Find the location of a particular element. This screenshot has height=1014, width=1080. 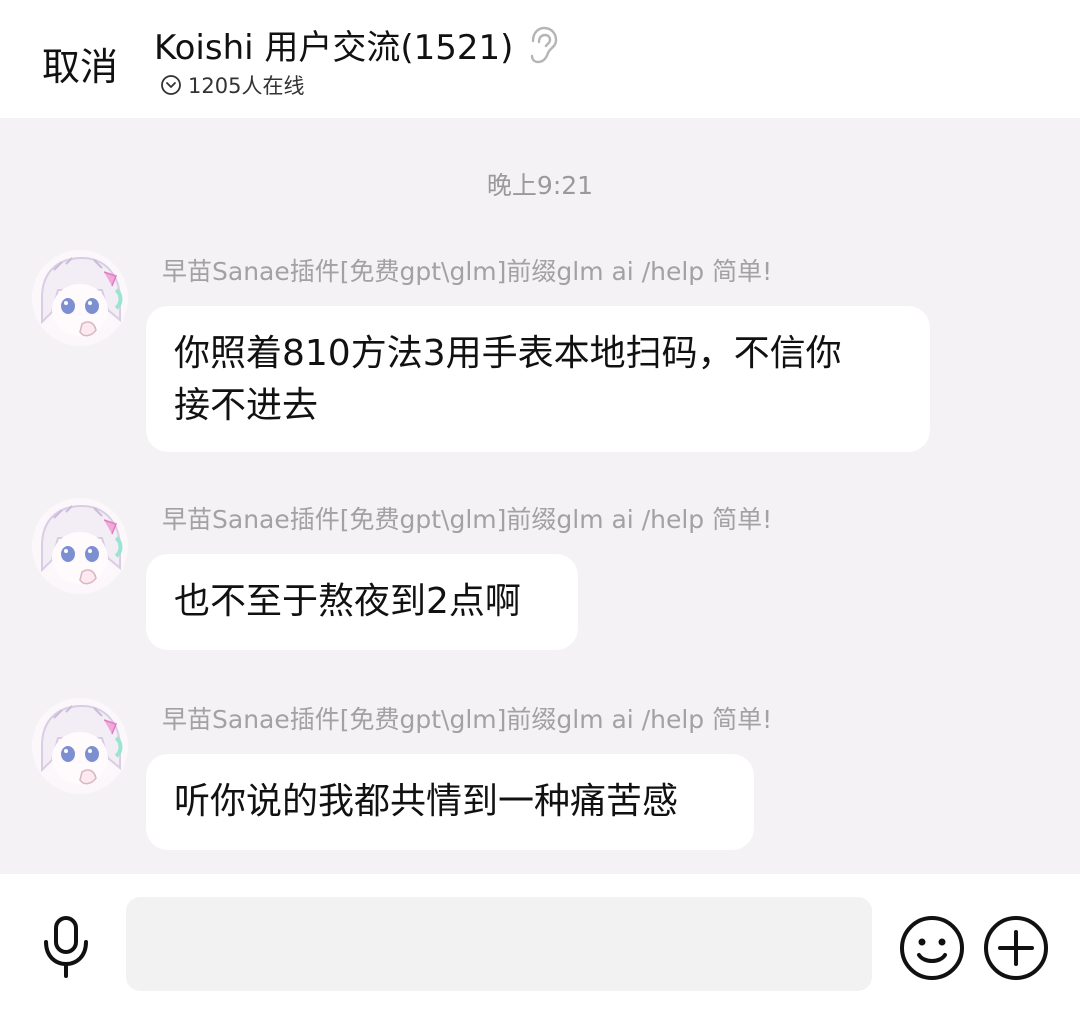

message-bubble: 你照着810方法3用手表本地扫码，不信你 接不进去 is located at coordinates (538, 379).